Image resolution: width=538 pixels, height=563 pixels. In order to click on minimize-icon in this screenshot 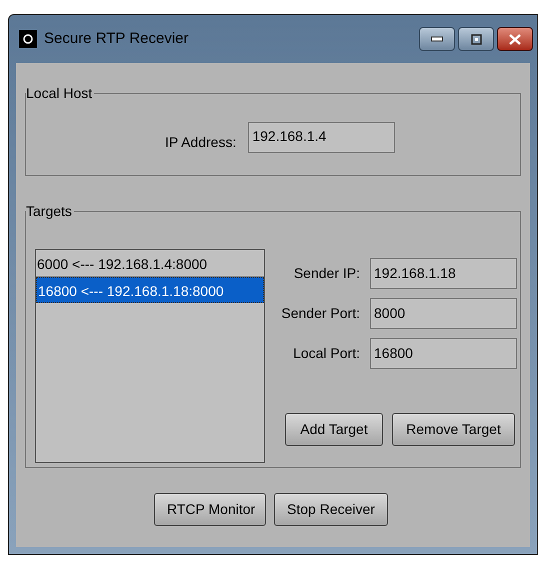, I will do `click(437, 39)`.